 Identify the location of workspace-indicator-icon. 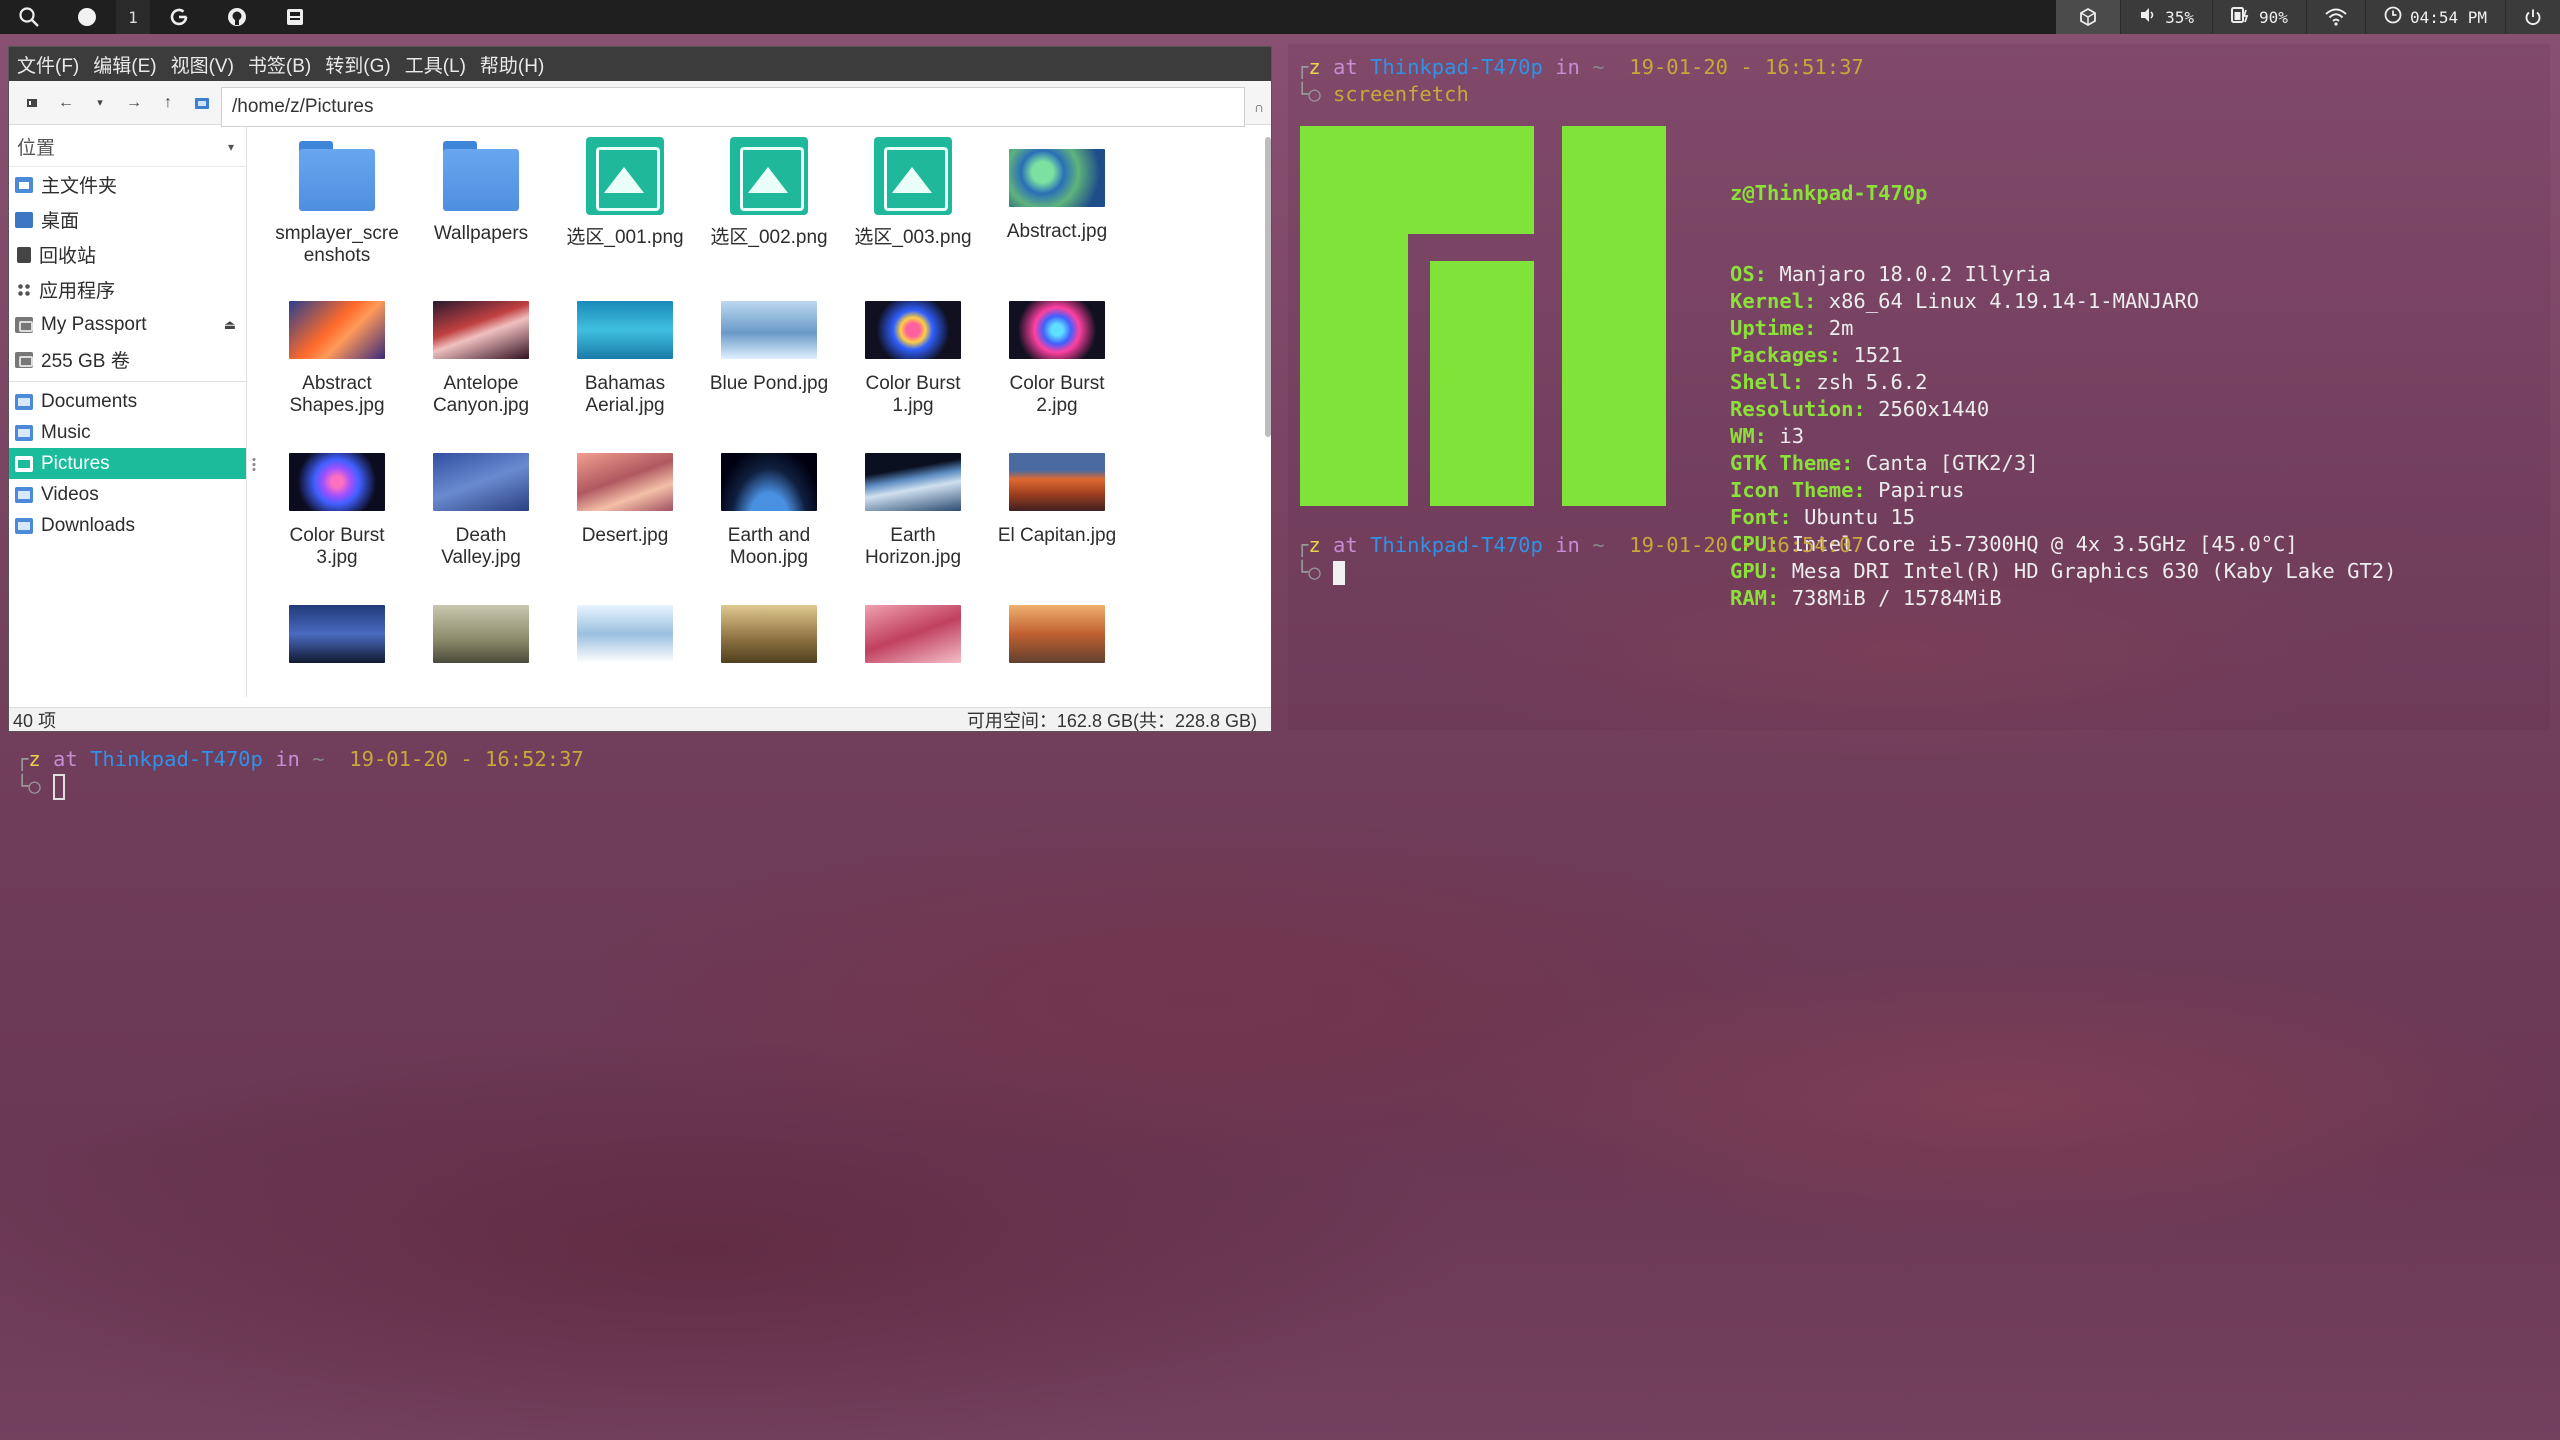
(87, 17).